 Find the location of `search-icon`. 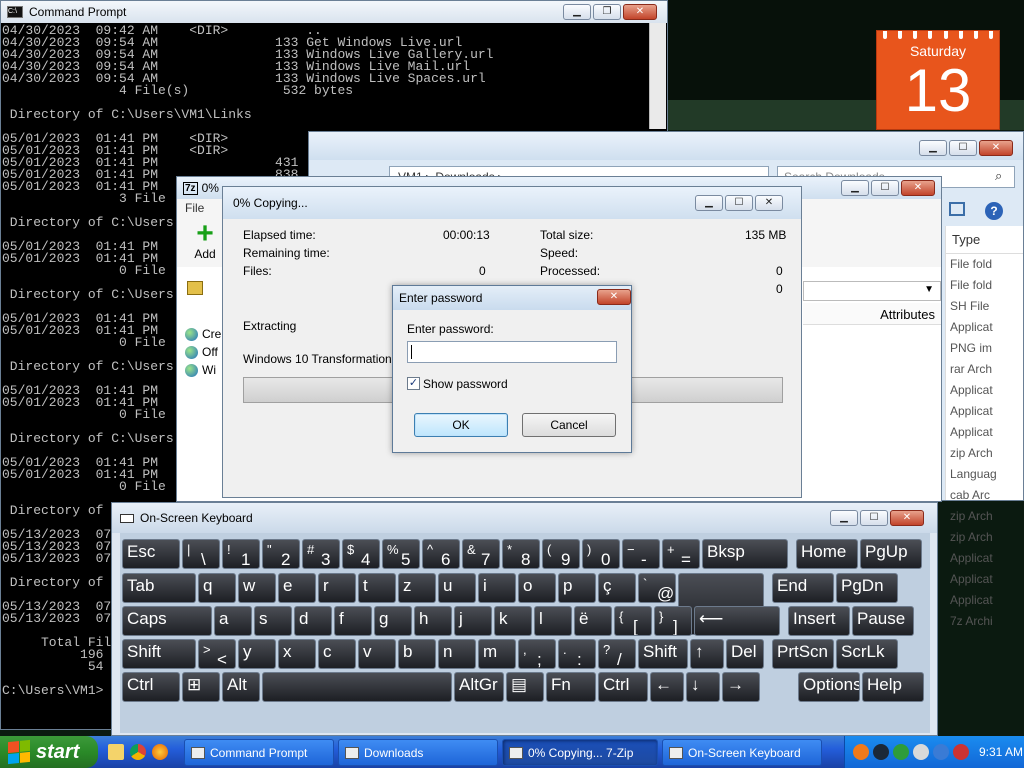

search-icon is located at coordinates (861, 752).